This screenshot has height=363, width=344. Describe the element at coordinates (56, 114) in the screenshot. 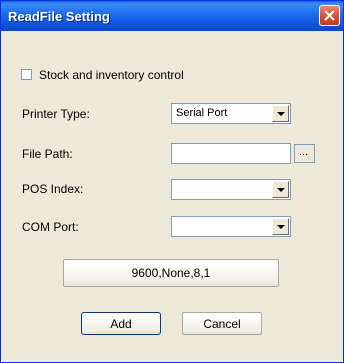

I see `printer-type-label: Printer Type:` at that location.